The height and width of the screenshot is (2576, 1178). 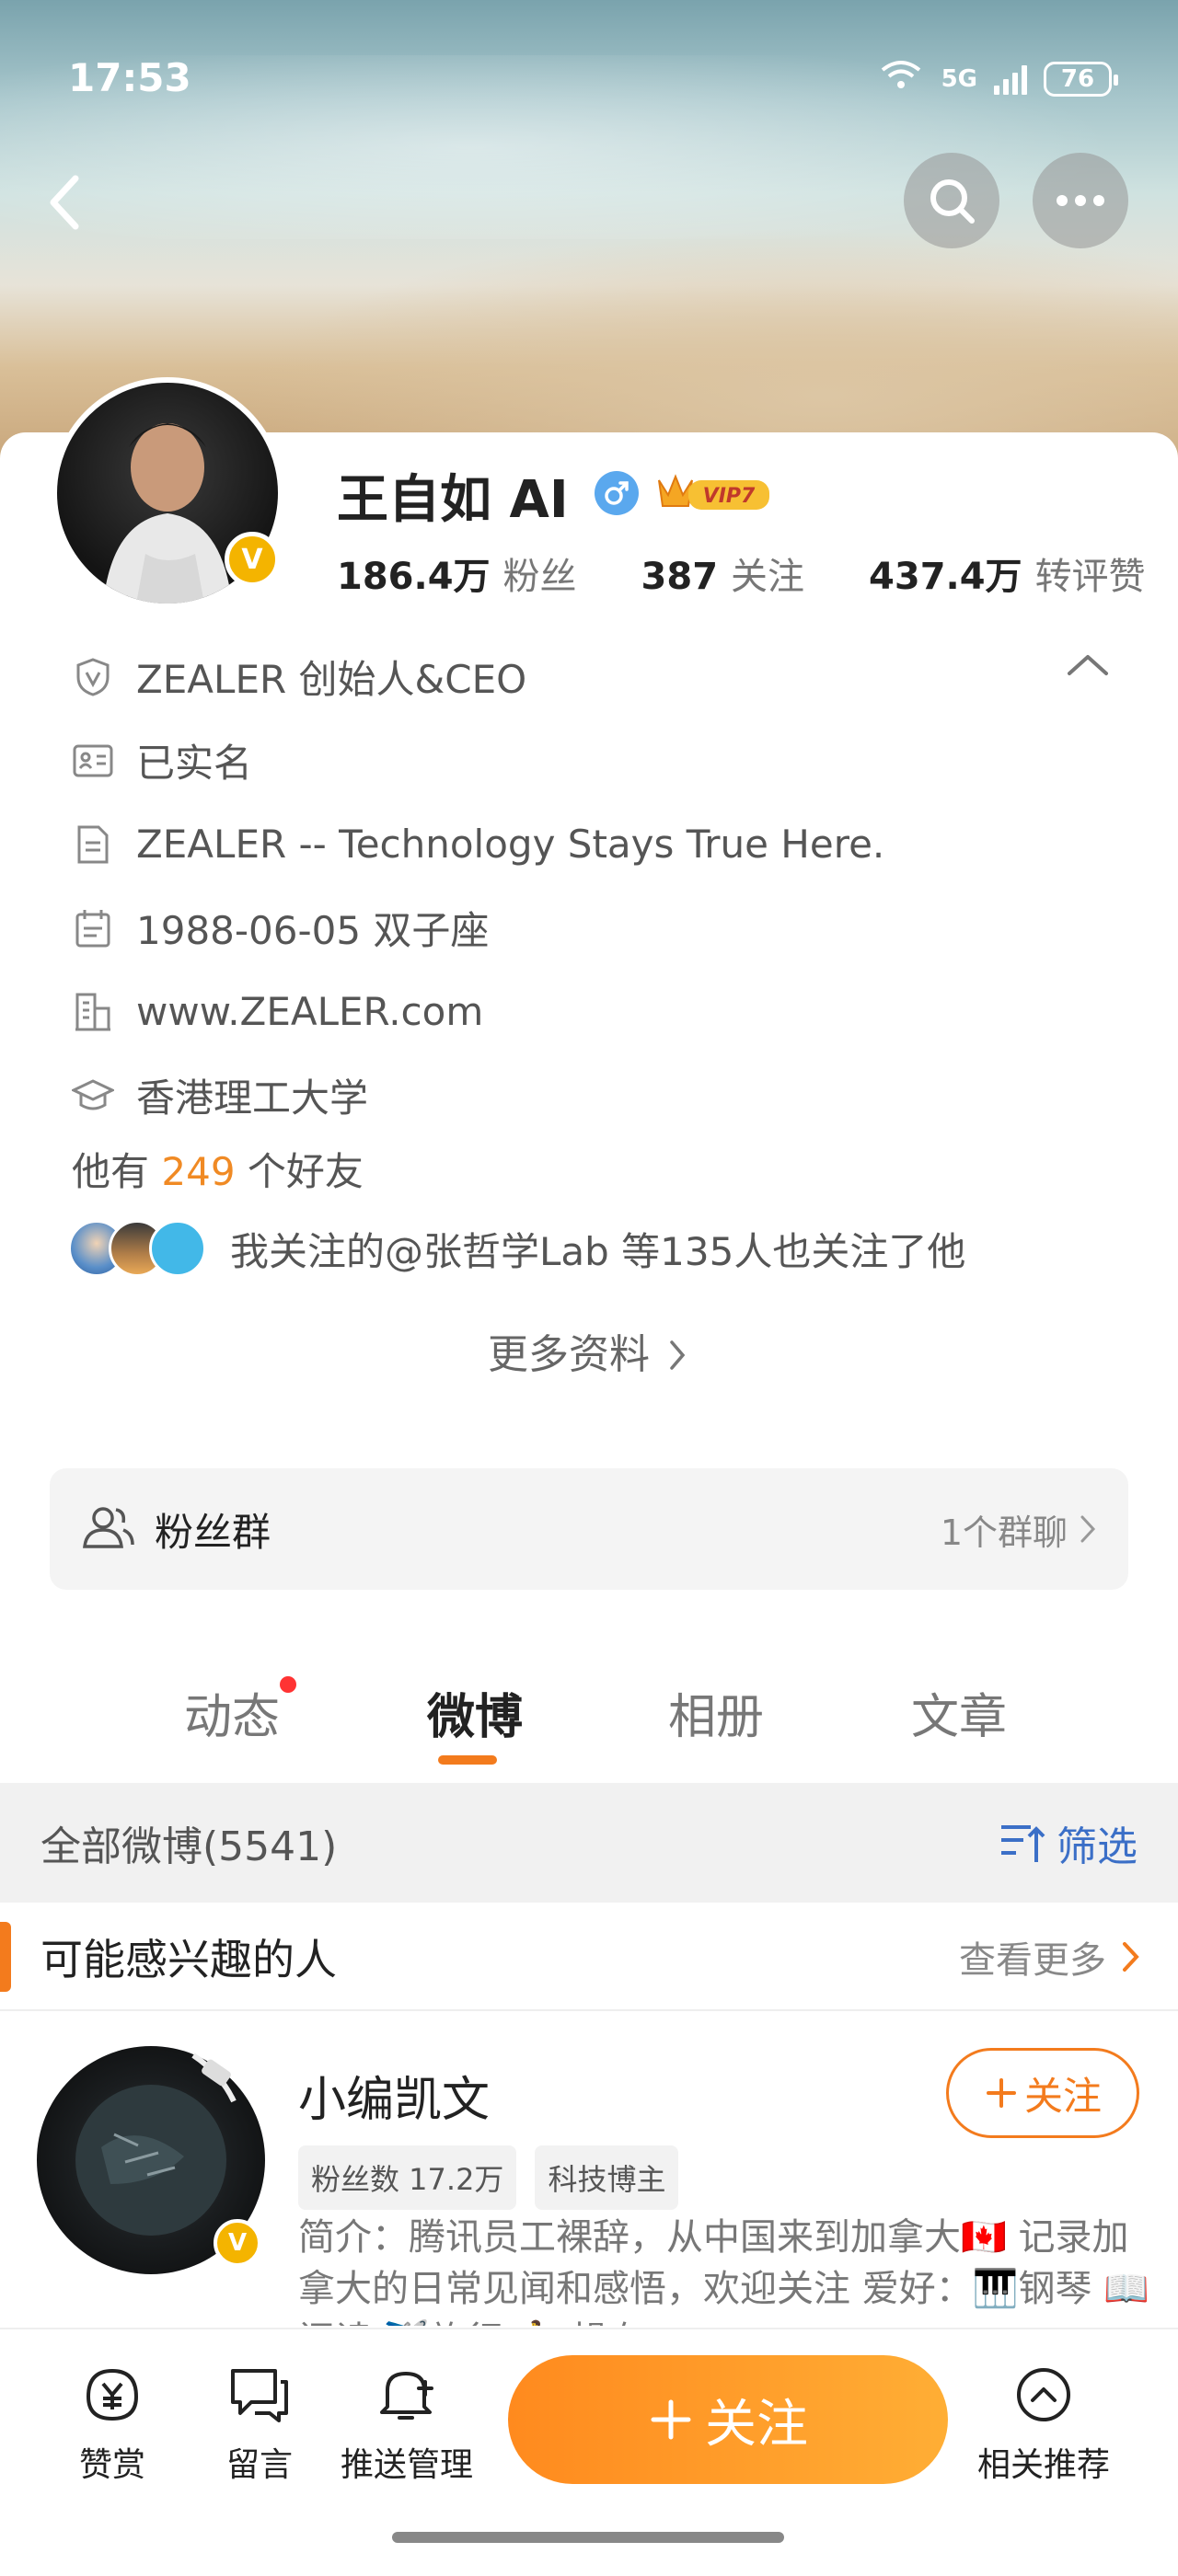 What do you see at coordinates (768, 577) in the screenshot?
I see `stat-label: 关注` at bounding box center [768, 577].